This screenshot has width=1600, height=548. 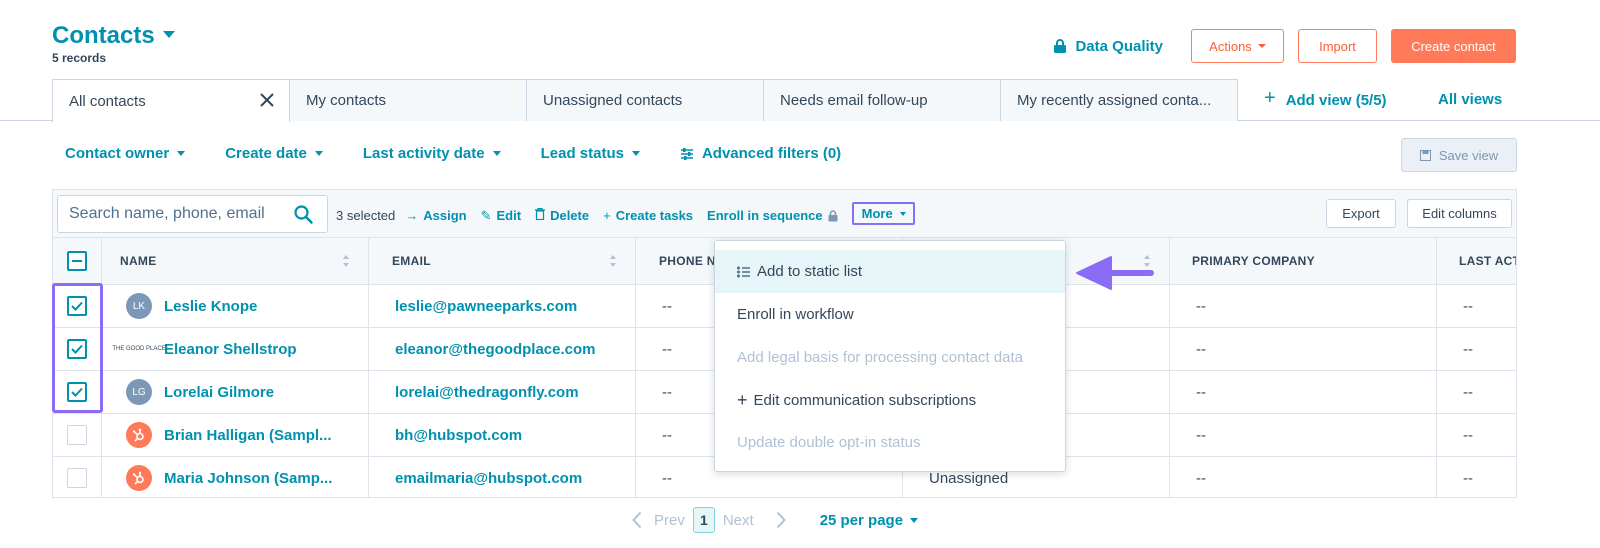 What do you see at coordinates (562, 215) in the screenshot?
I see `delete-button: Delete` at bounding box center [562, 215].